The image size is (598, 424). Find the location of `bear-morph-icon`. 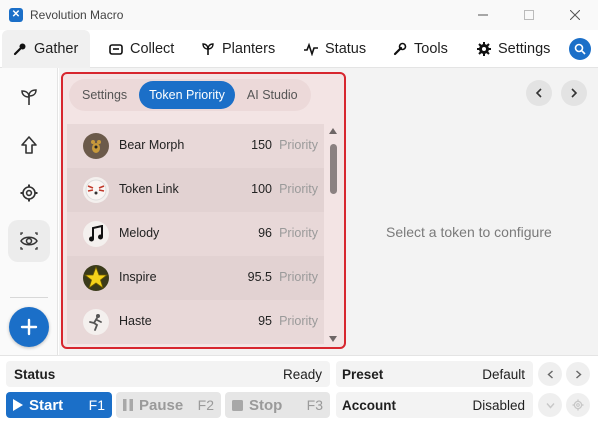

bear-morph-icon is located at coordinates (96, 146).